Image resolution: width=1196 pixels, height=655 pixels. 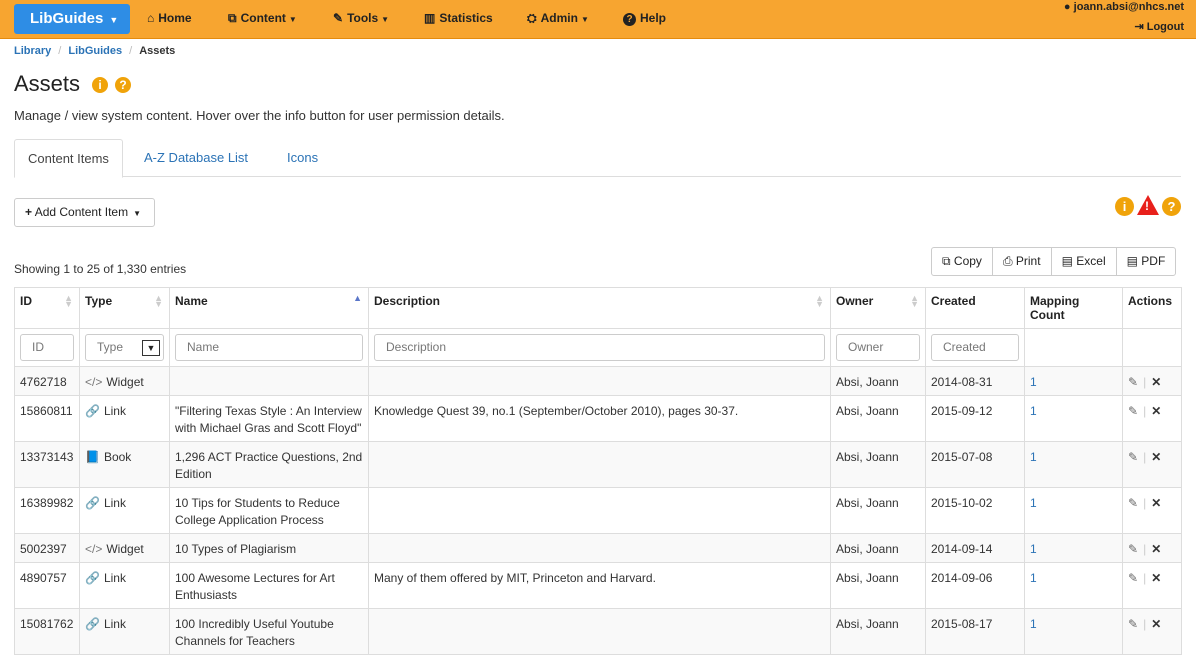 What do you see at coordinates (975, 347) in the screenshot?
I see `created-filter-input: Created` at bounding box center [975, 347].